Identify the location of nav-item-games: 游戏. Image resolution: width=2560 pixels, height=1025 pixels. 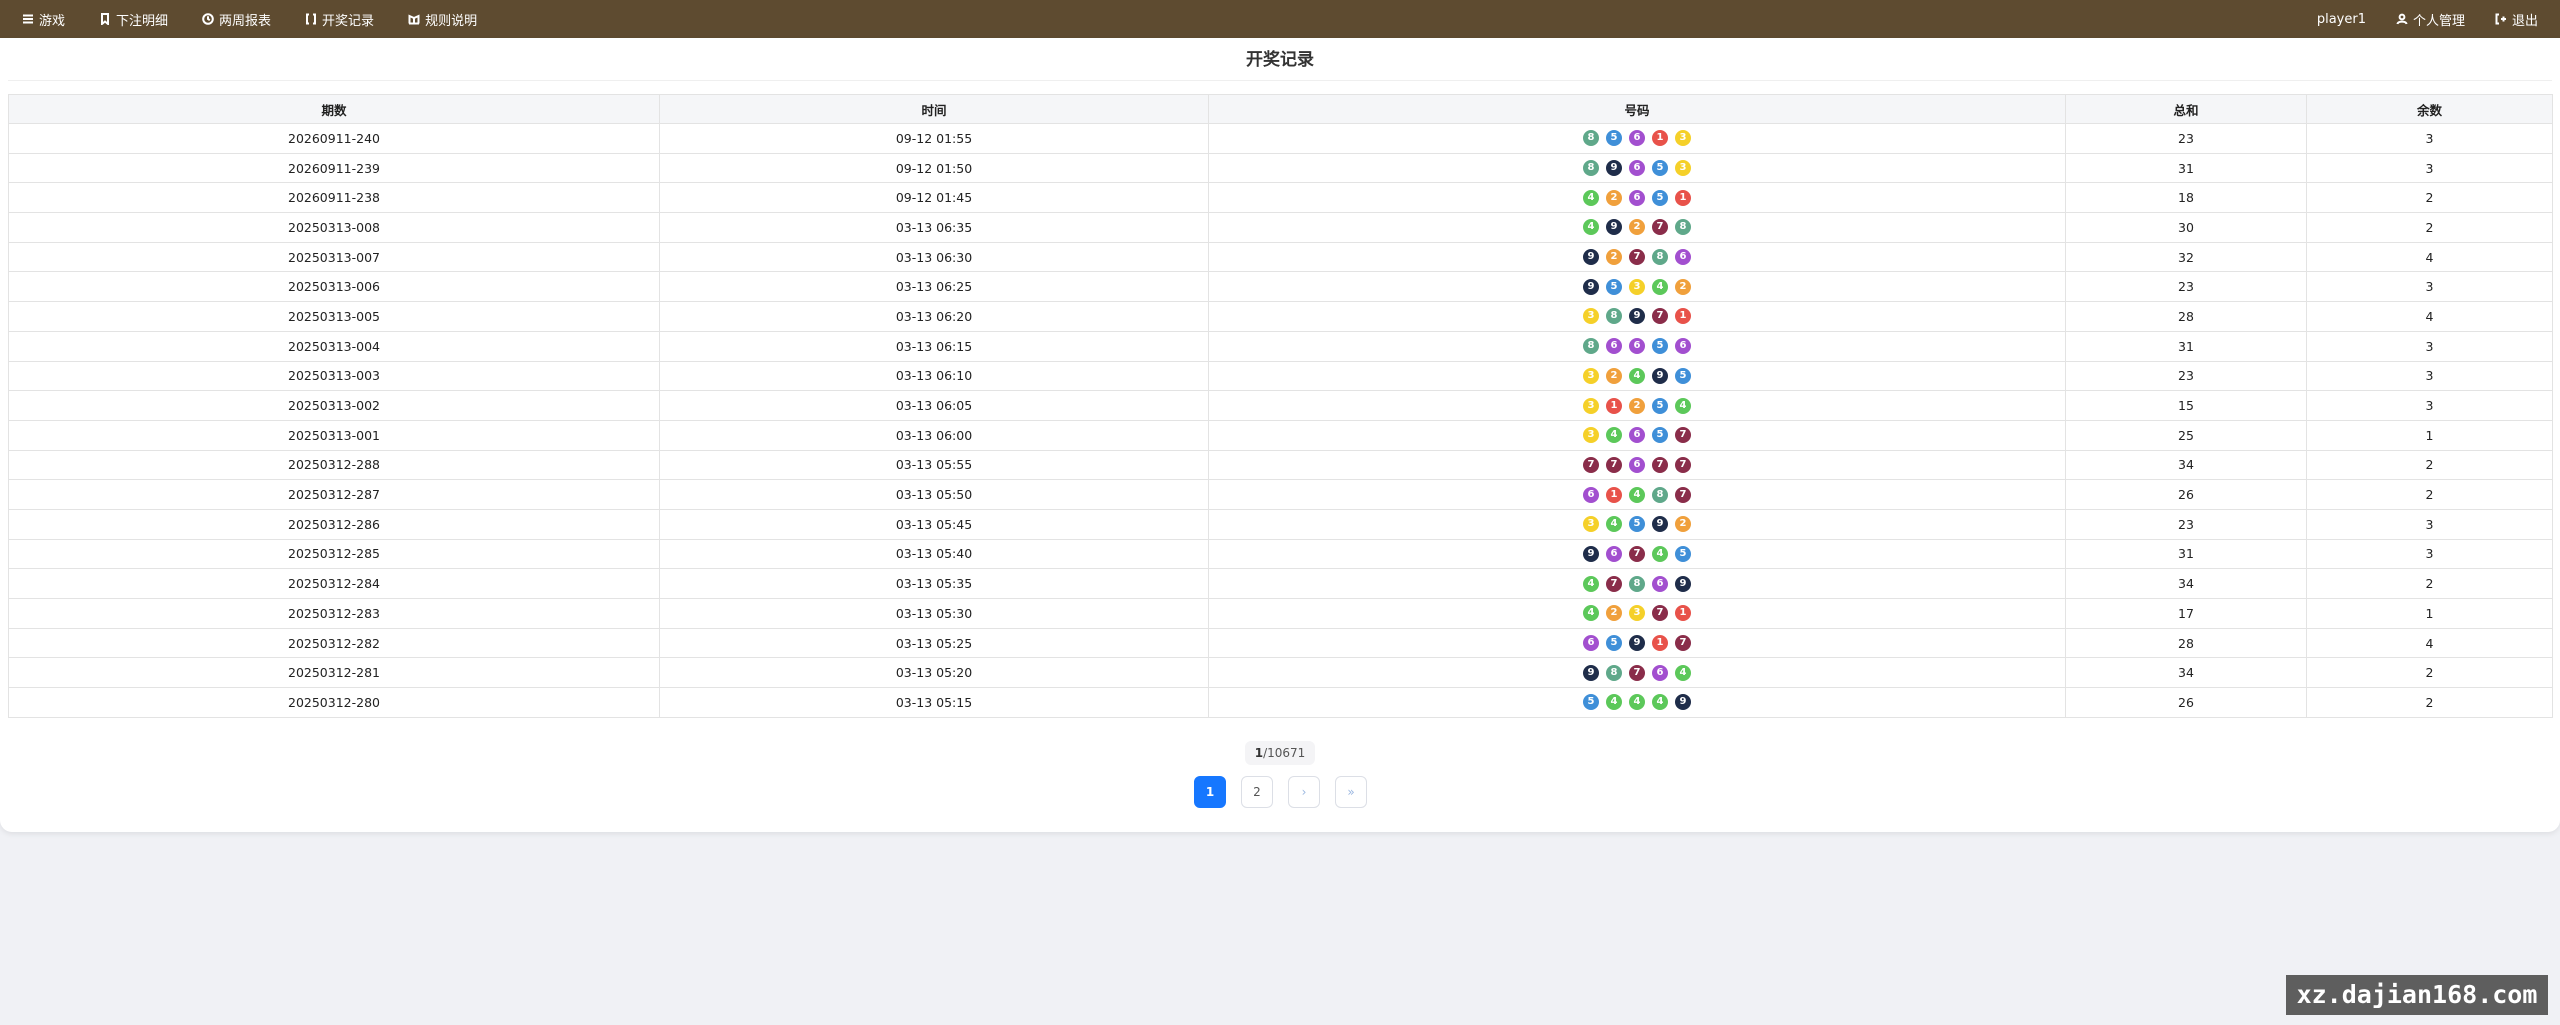
(43, 19).